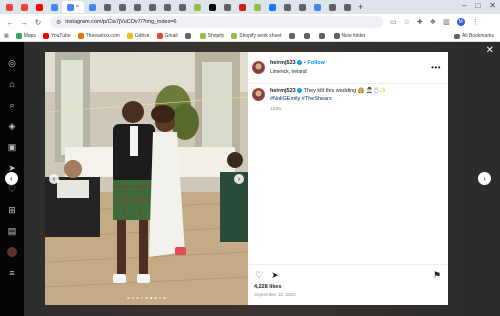 The image size is (500, 316). What do you see at coordinates (12, 189) in the screenshot?
I see `notifications-heart-icon: ♡` at bounding box center [12, 189].